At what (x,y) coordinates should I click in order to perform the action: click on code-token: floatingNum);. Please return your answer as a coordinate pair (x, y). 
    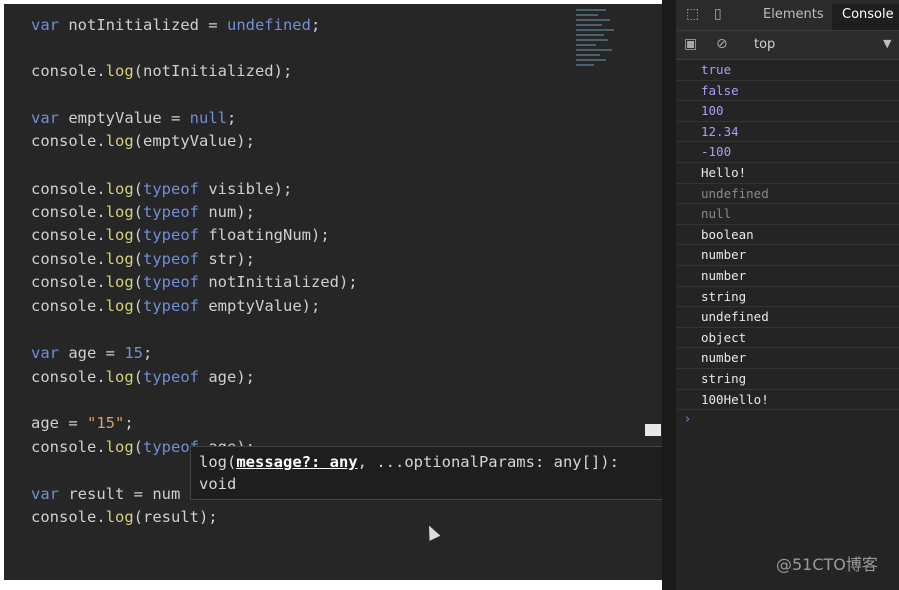
    Looking at the image, I should click on (264, 235).